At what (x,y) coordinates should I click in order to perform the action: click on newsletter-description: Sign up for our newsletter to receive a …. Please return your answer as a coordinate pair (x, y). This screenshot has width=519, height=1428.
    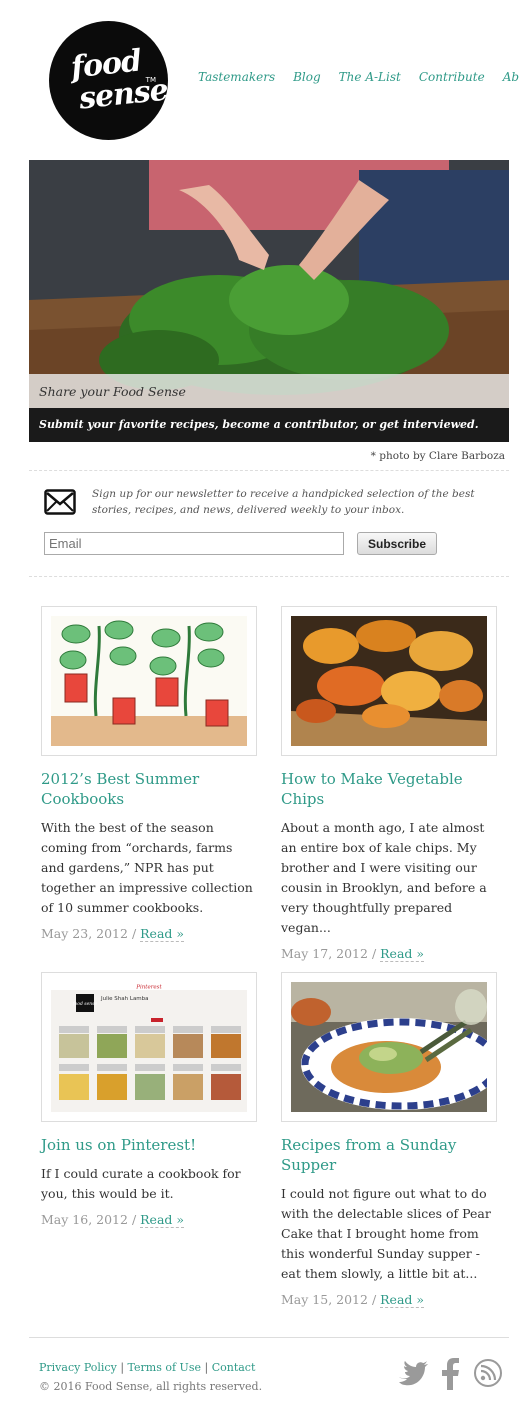
    Looking at the image, I should click on (283, 502).